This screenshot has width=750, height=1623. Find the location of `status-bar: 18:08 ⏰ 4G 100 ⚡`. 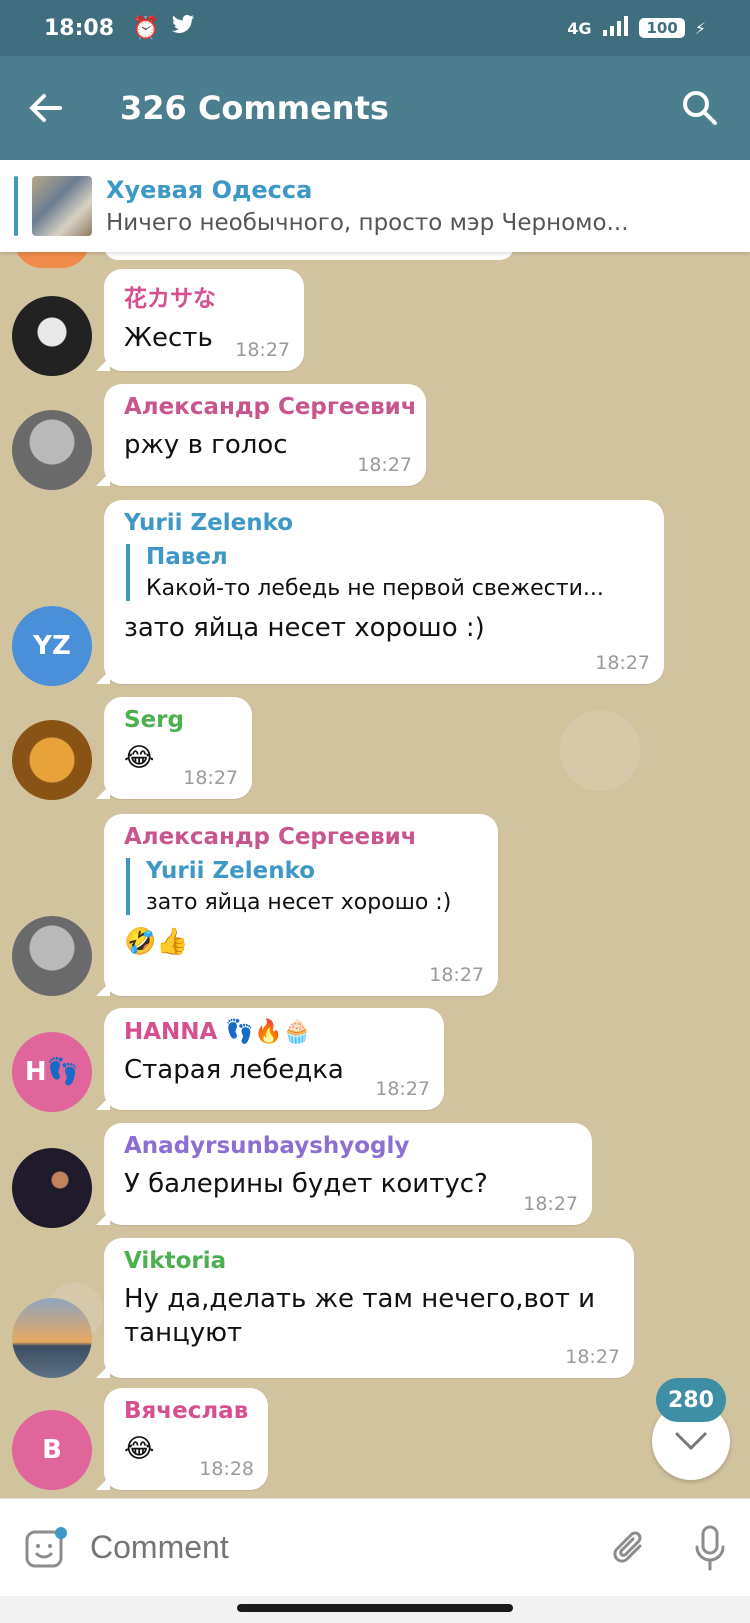

status-bar: 18:08 ⏰ 4G 100 ⚡ is located at coordinates (375, 28).